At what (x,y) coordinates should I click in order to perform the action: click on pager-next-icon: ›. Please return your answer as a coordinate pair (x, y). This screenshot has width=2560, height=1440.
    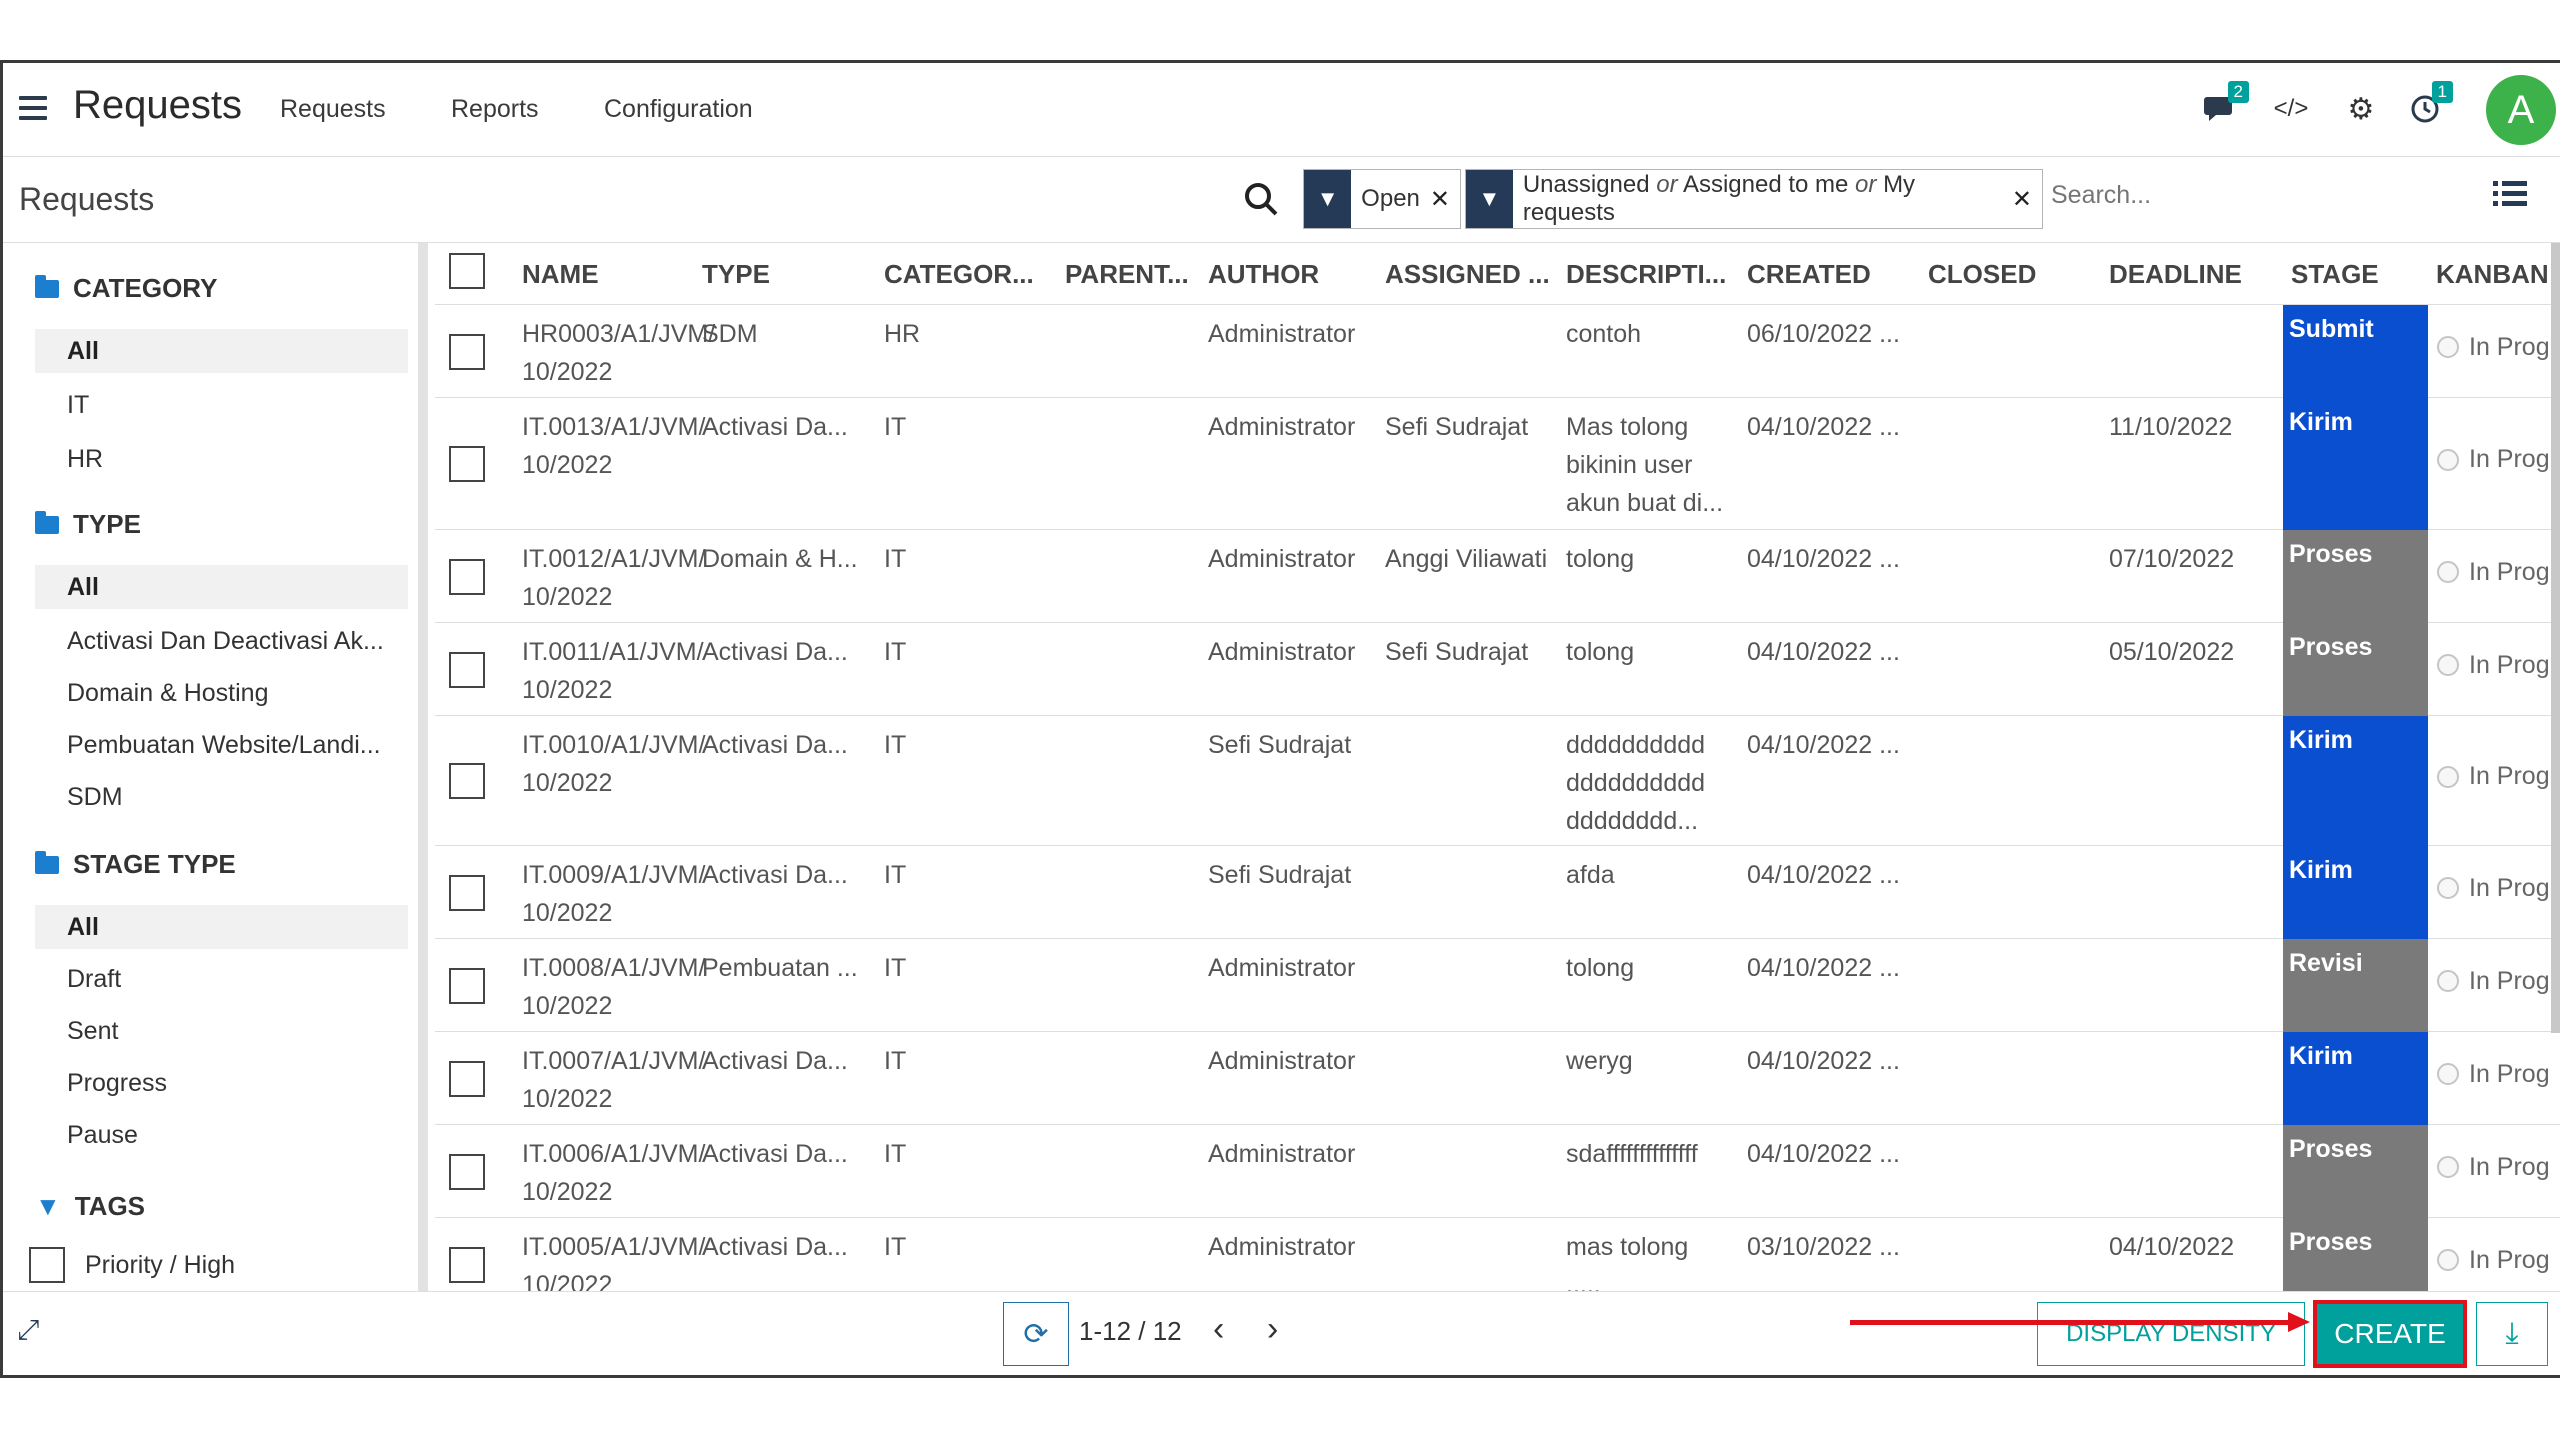
    Looking at the image, I should click on (1272, 1329).